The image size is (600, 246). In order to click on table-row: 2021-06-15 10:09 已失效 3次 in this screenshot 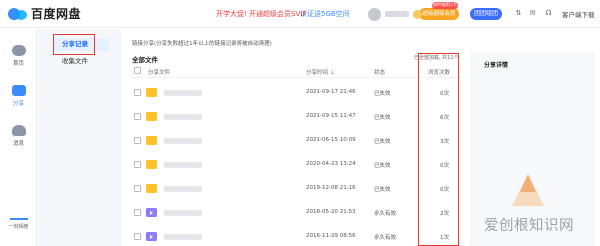, I will do `click(297, 142)`.